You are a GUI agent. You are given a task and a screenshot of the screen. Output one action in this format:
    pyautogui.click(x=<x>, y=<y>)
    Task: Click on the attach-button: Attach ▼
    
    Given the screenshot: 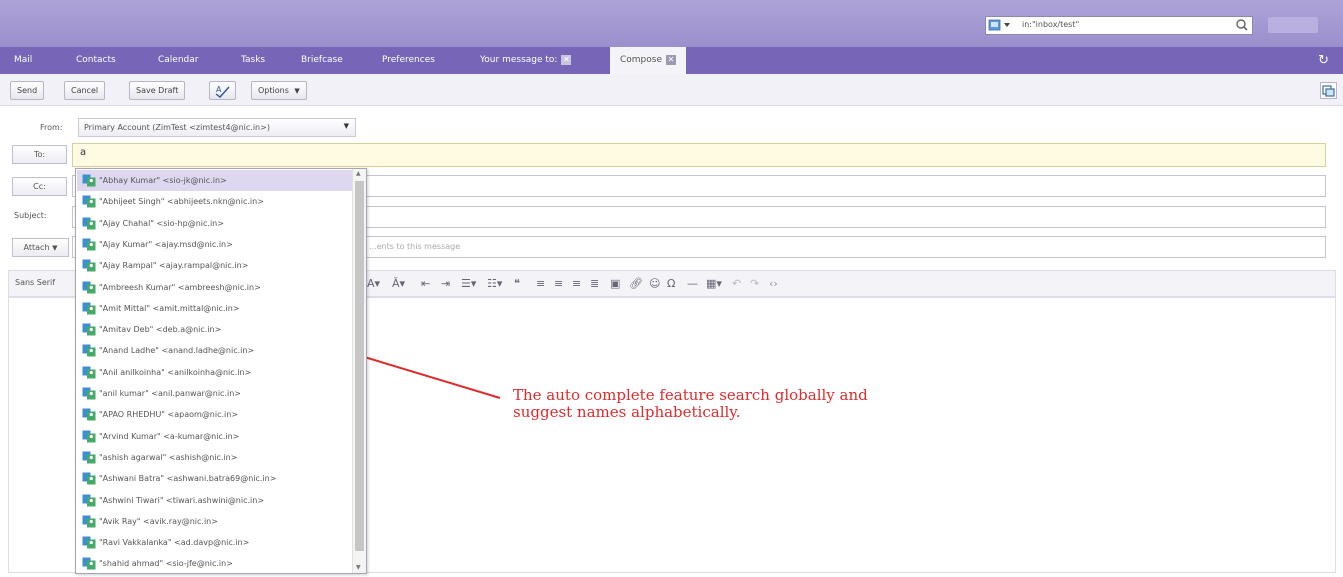 What is the action you would take?
    pyautogui.click(x=40, y=247)
    